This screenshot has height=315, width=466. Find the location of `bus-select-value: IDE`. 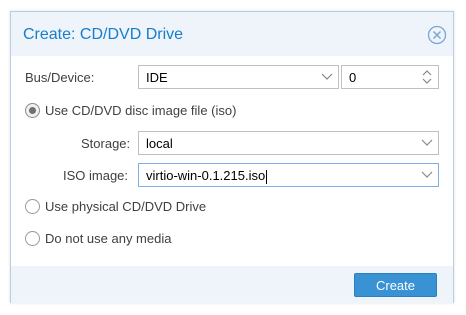

bus-select-value: IDE is located at coordinates (157, 77).